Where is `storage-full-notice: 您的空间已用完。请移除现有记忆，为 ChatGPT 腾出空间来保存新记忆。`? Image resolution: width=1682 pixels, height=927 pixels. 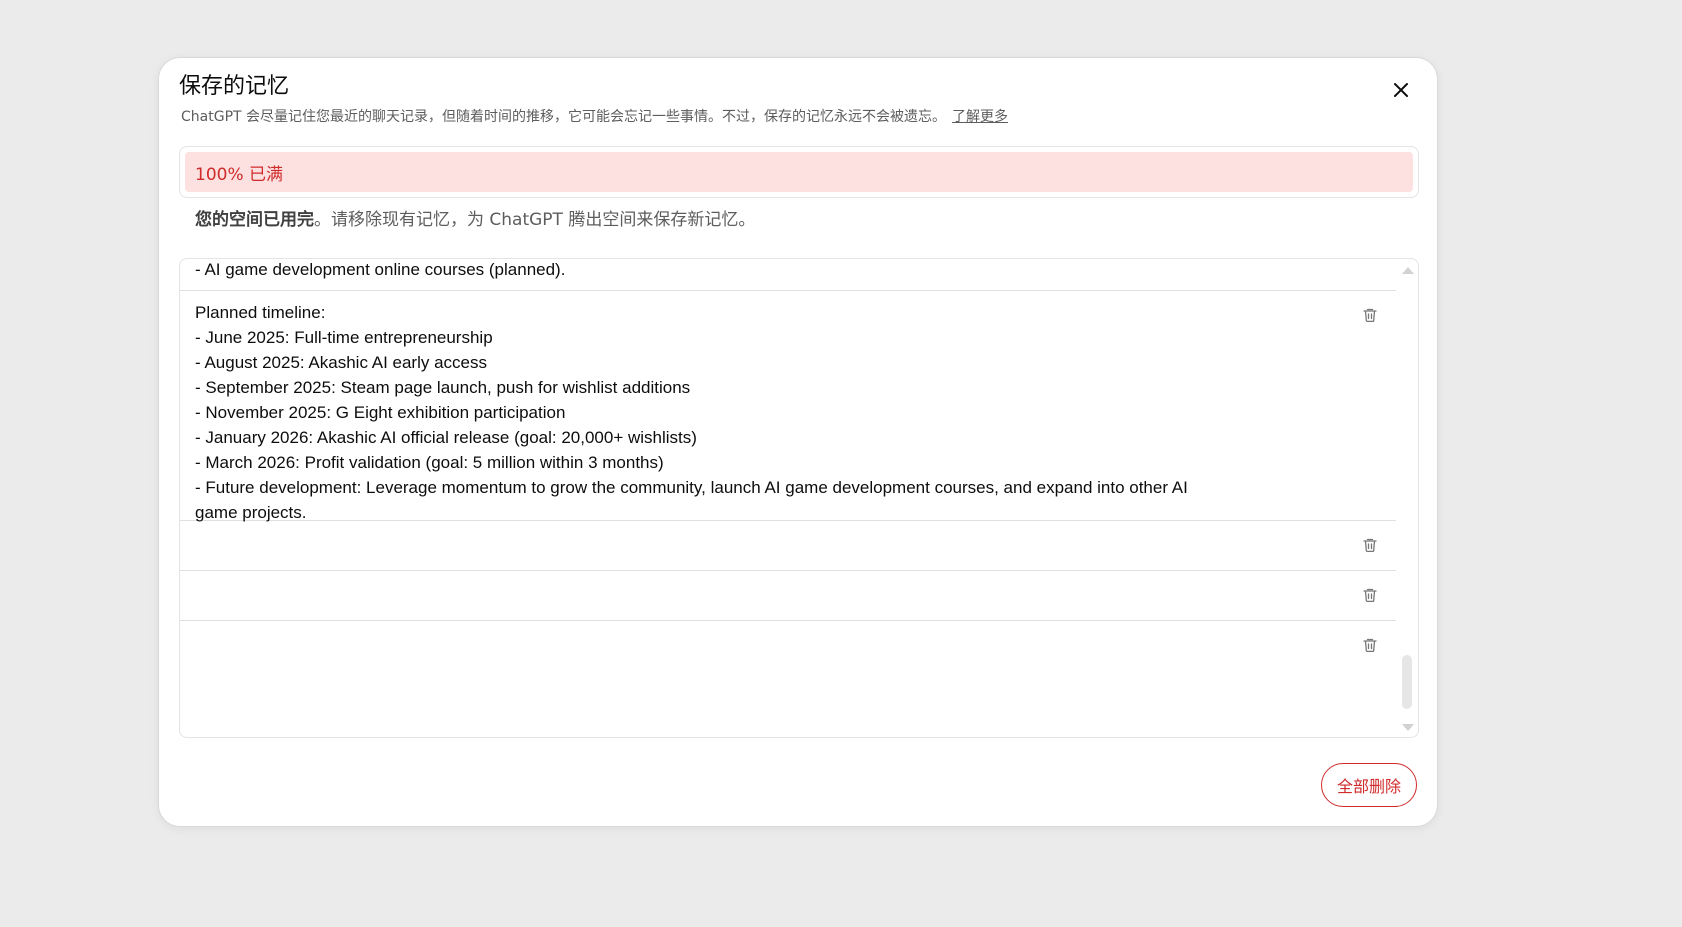
storage-full-notice: 您的空间已用完。请移除现有记忆，为 ChatGPT 腾出空间来保存新记忆。 is located at coordinates (475, 220).